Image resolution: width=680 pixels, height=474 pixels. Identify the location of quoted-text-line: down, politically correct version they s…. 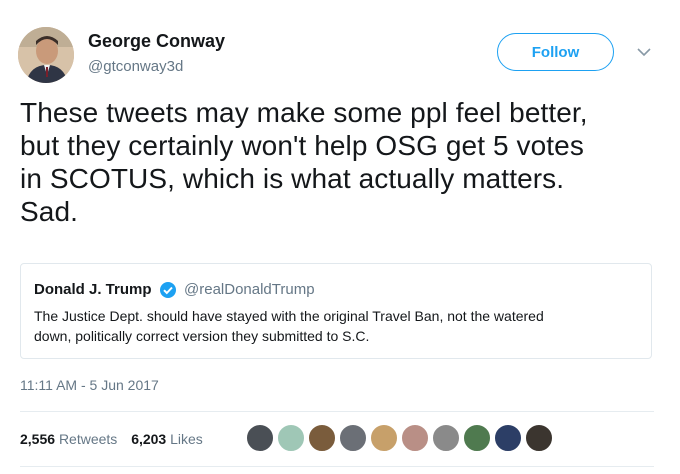
(202, 336).